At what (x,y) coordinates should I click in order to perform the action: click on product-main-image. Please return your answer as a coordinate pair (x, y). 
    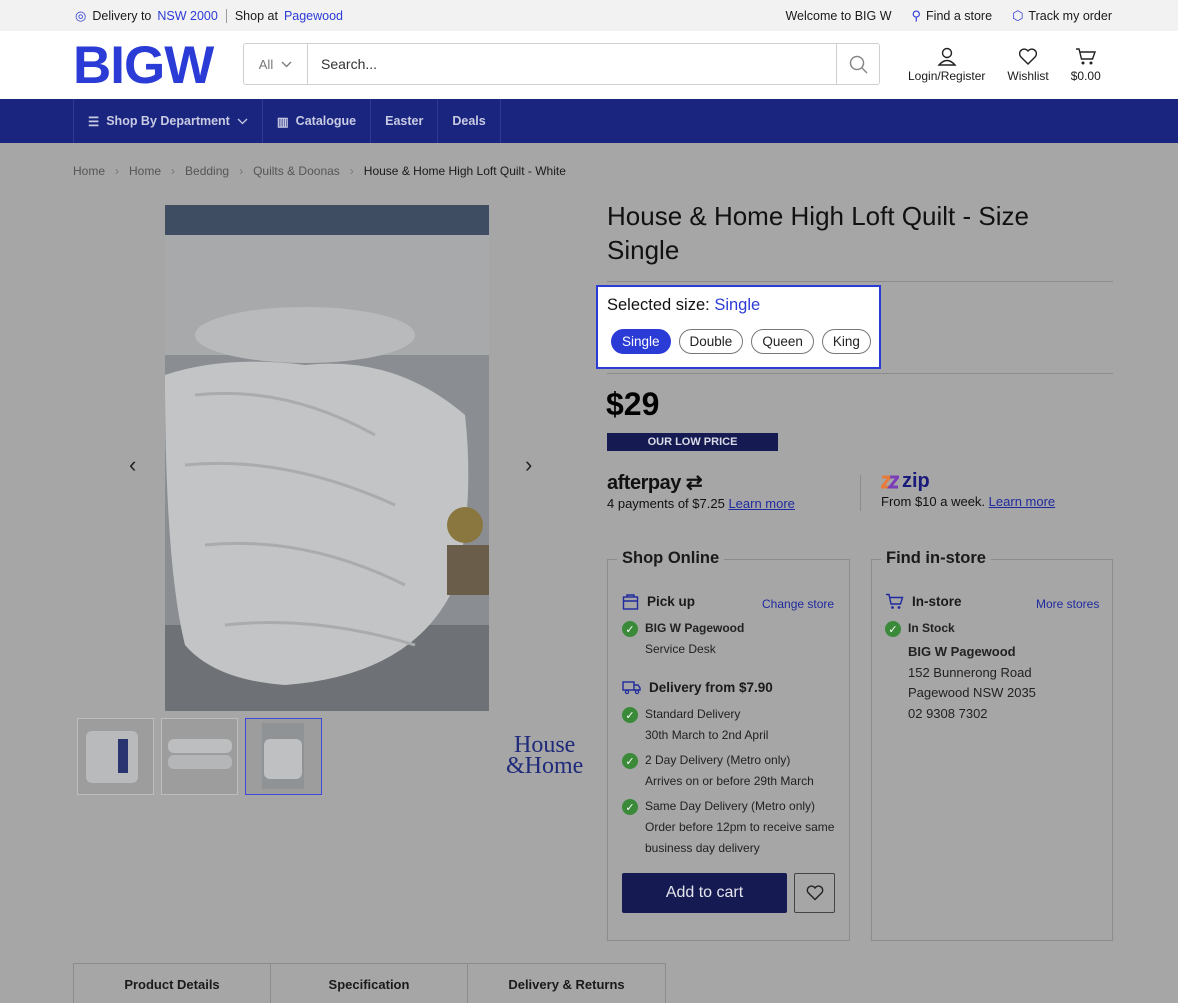
    Looking at the image, I should click on (327, 458).